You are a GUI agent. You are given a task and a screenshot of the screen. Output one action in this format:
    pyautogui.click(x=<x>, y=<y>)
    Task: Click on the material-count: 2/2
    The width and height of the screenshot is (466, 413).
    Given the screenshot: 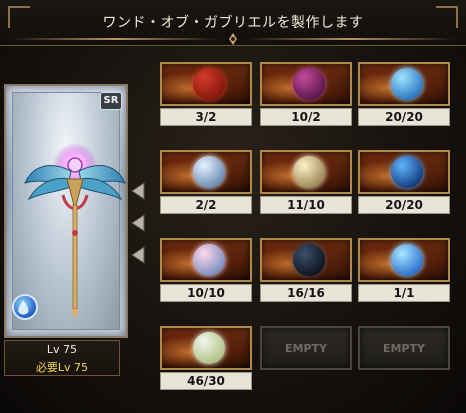 What is the action you would take?
    pyautogui.click(x=206, y=205)
    